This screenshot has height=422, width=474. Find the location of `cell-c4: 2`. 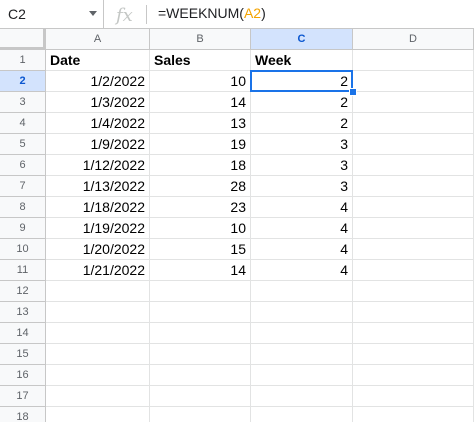

cell-c4: 2 is located at coordinates (302, 123).